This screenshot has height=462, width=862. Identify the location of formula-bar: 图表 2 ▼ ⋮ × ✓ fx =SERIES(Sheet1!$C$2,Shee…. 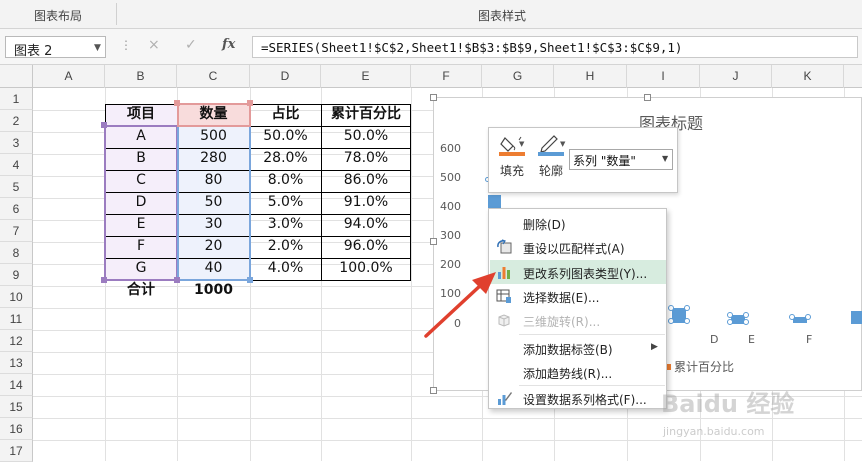
(431, 47).